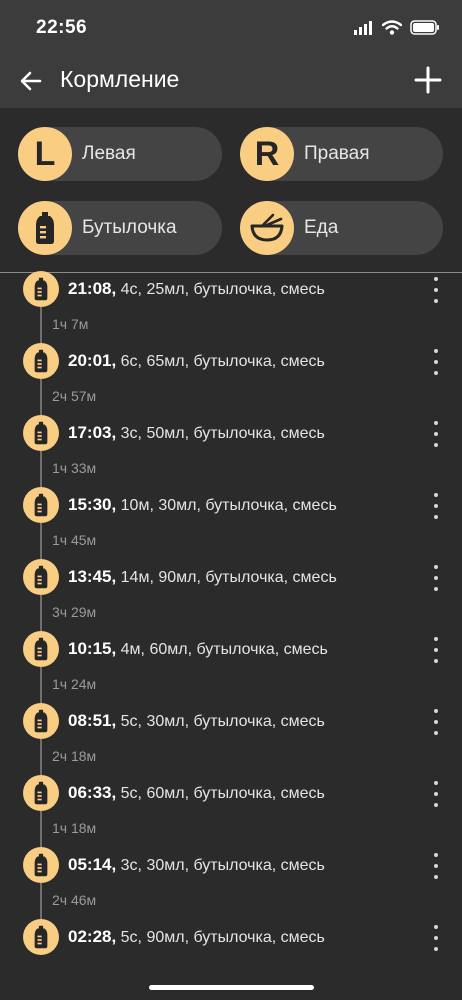 The width and height of the screenshot is (462, 1000). What do you see at coordinates (267, 154) in the screenshot?
I see `letter-r-icon: R` at bounding box center [267, 154].